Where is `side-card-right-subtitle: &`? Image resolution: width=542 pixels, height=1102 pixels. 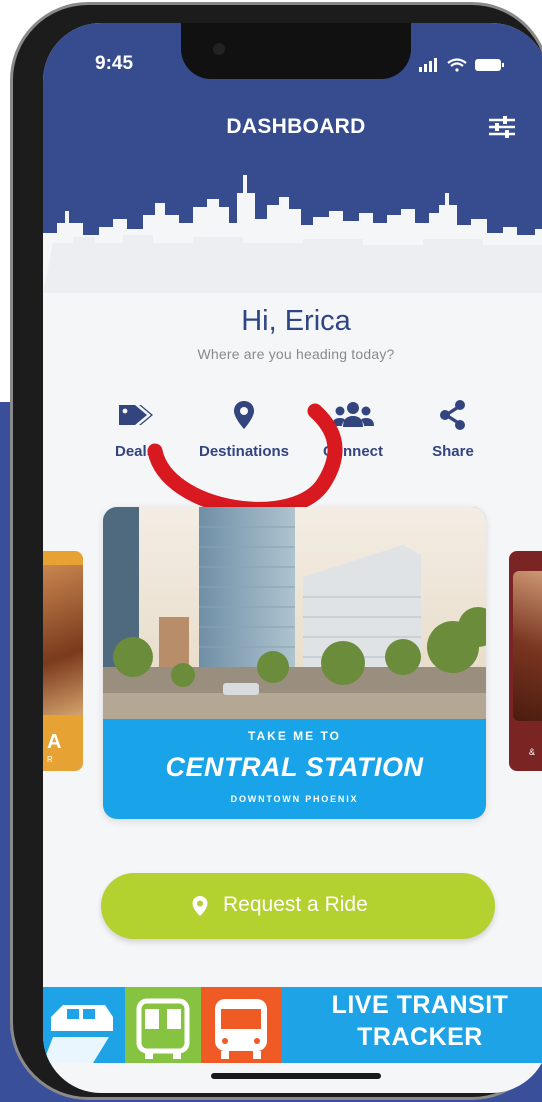
side-card-right-subtitle: & is located at coordinates (532, 752).